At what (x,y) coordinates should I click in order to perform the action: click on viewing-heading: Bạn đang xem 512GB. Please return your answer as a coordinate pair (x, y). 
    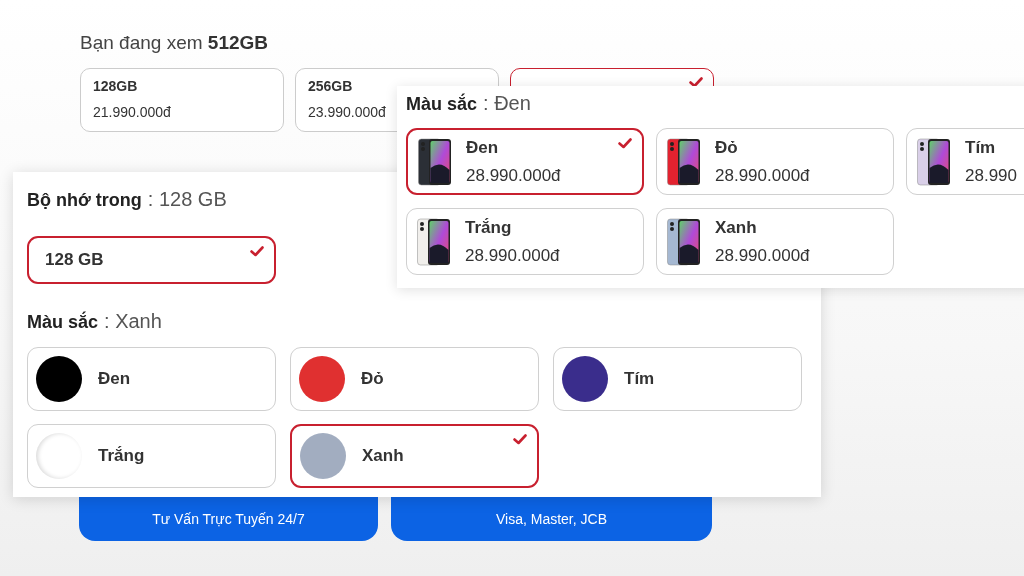
    Looking at the image, I should click on (174, 43).